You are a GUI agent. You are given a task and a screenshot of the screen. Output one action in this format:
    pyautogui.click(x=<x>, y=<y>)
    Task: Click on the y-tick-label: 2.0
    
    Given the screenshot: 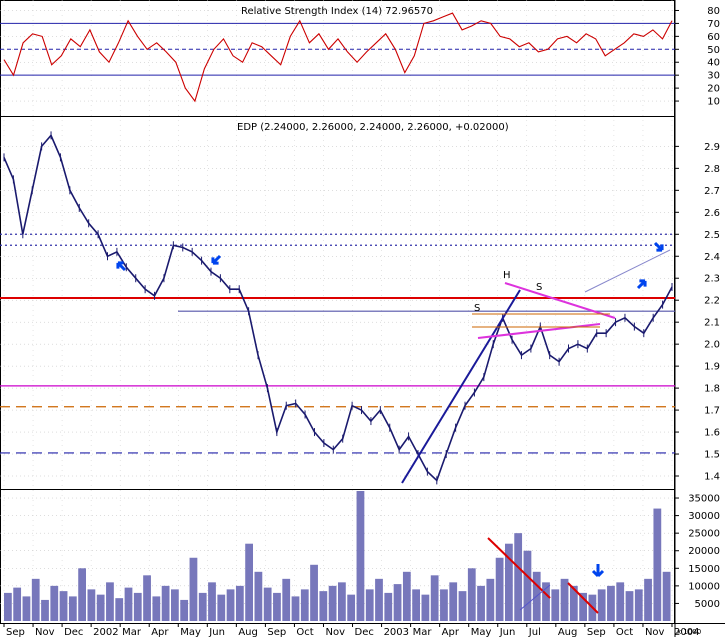 What is the action you would take?
    pyautogui.click(x=712, y=345)
    